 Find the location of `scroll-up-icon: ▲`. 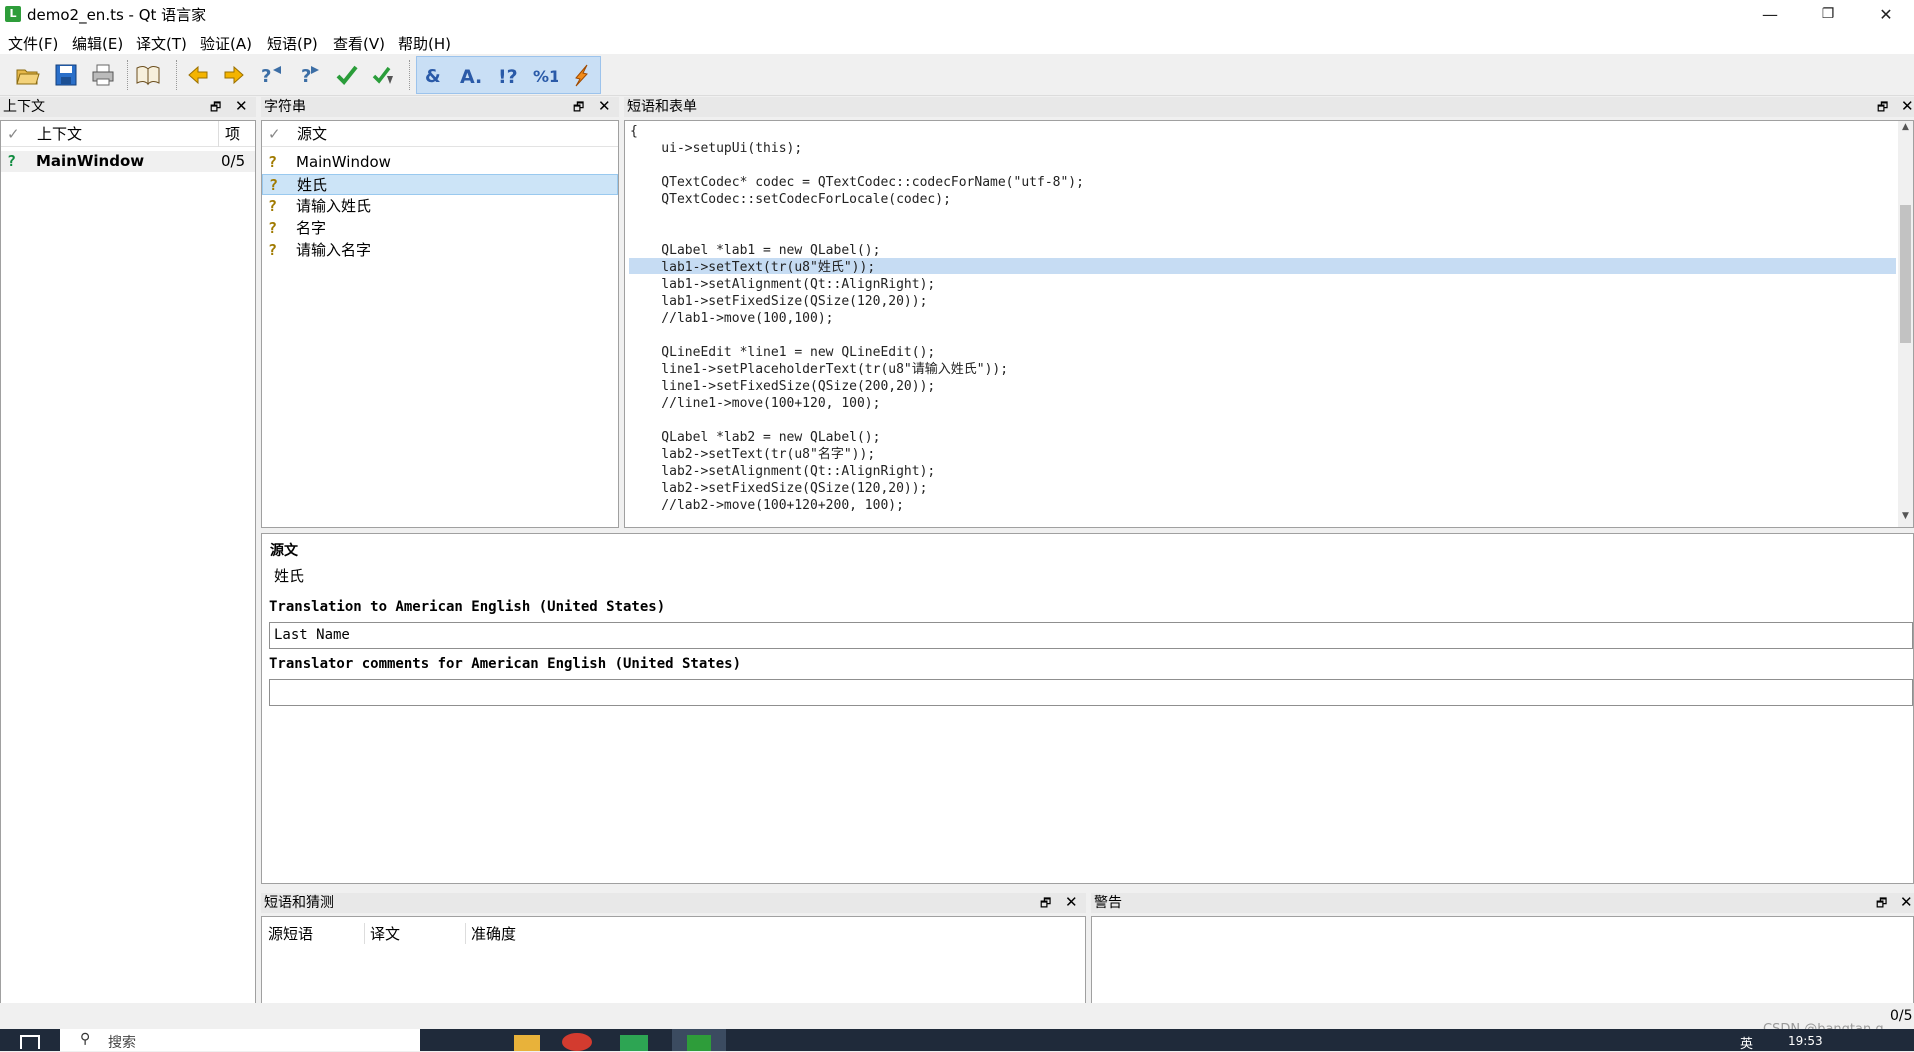

scroll-up-icon: ▲ is located at coordinates (1905, 127).